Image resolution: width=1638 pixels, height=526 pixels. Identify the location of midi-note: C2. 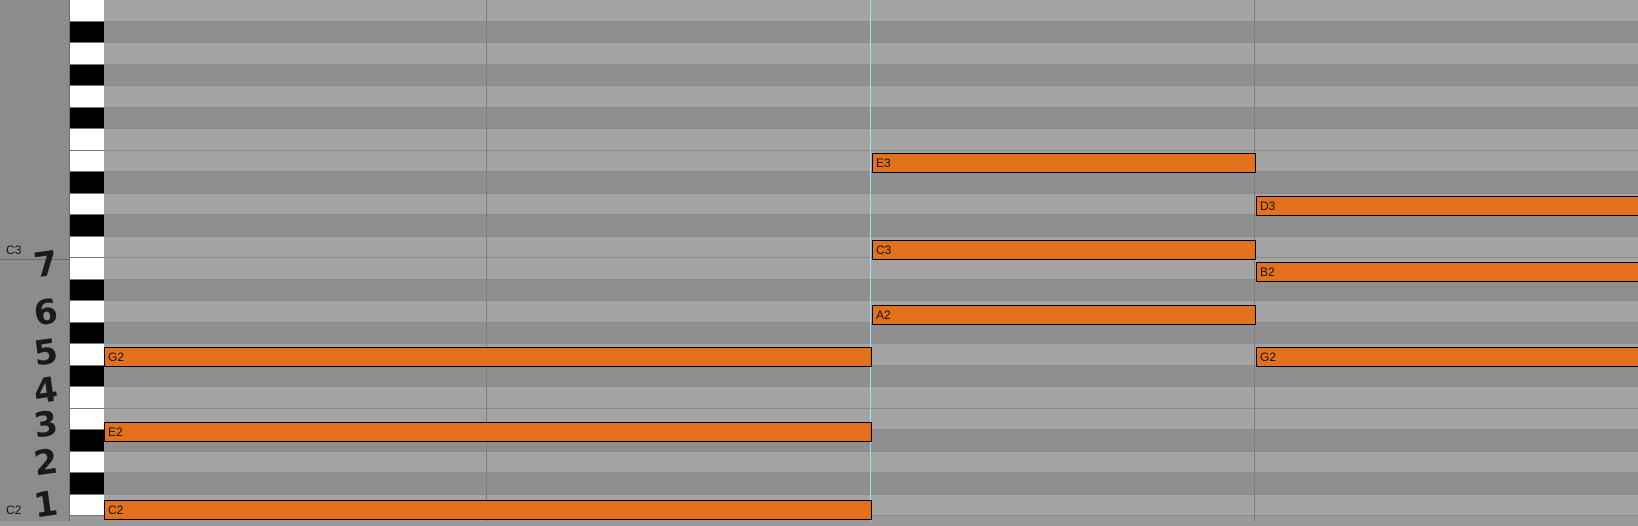
(488, 510).